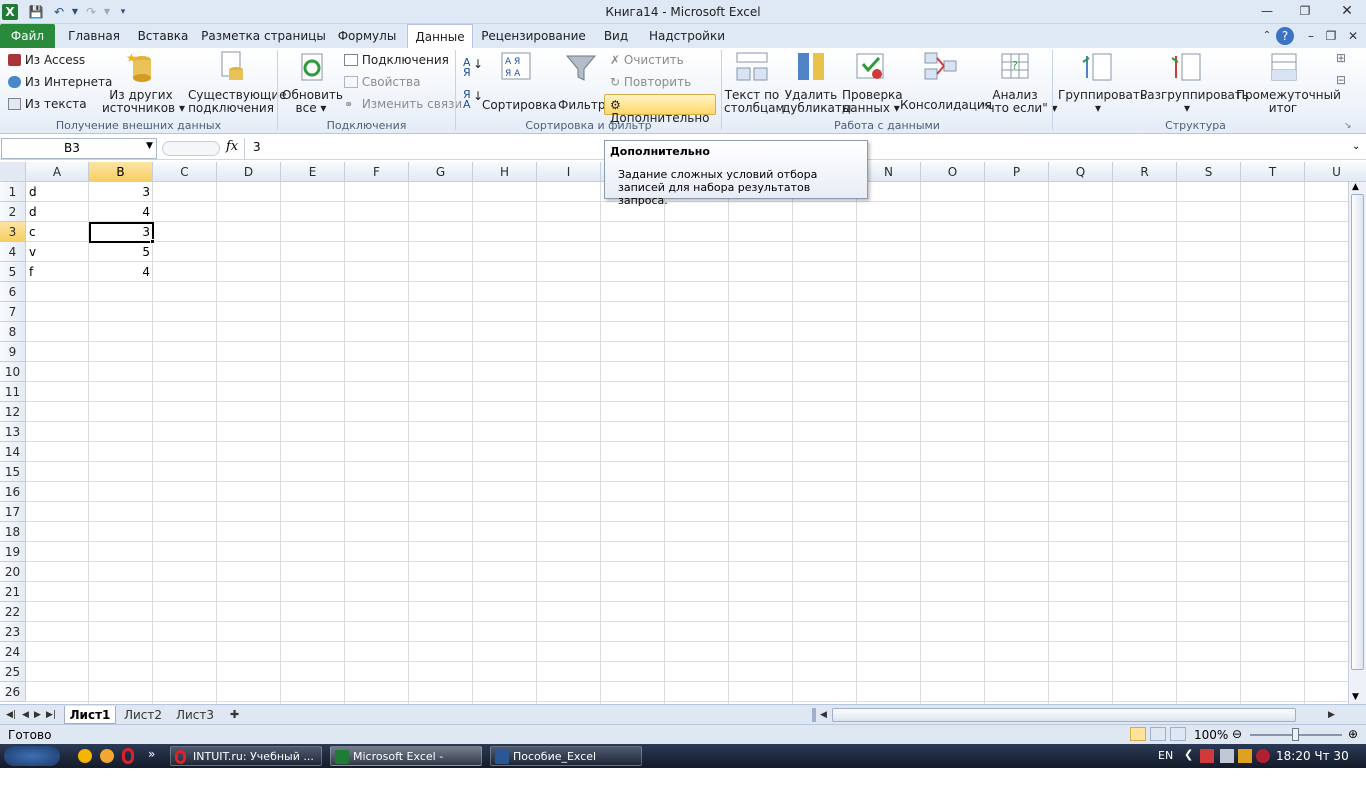 This screenshot has width=1366, height=787. Describe the element at coordinates (121, 272) in the screenshot. I see `cell-b5: 4` at that location.